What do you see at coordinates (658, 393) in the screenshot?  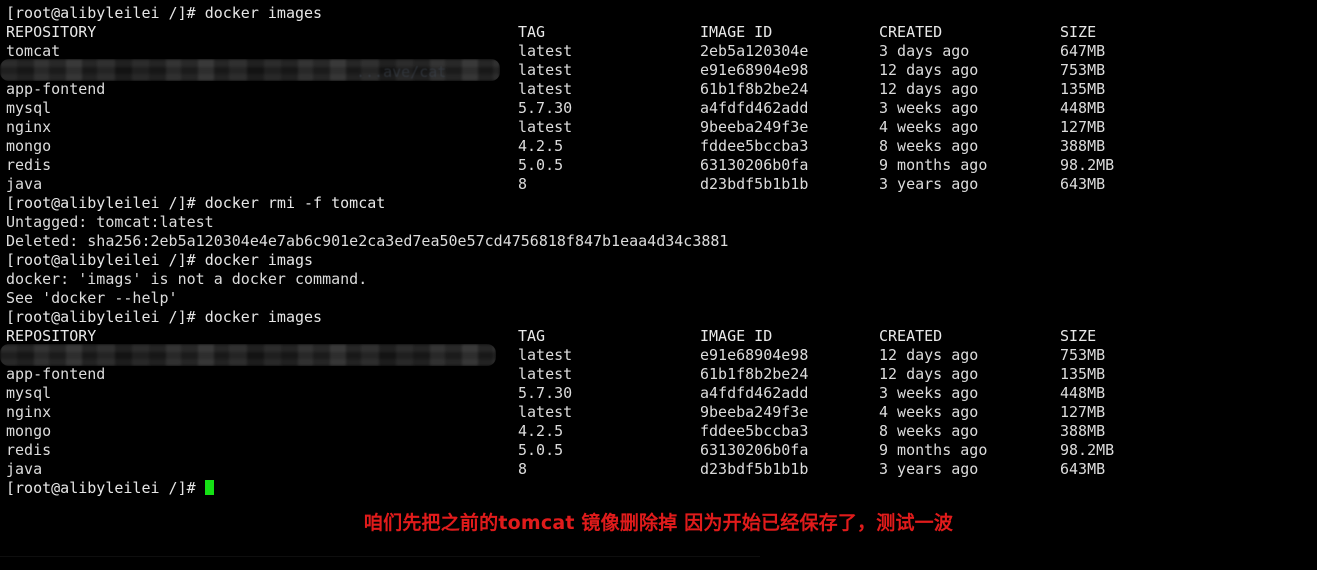 I see `table-row: mysql 5.7.30 a4fdfd462add 3 weeks ago 448MB` at bounding box center [658, 393].